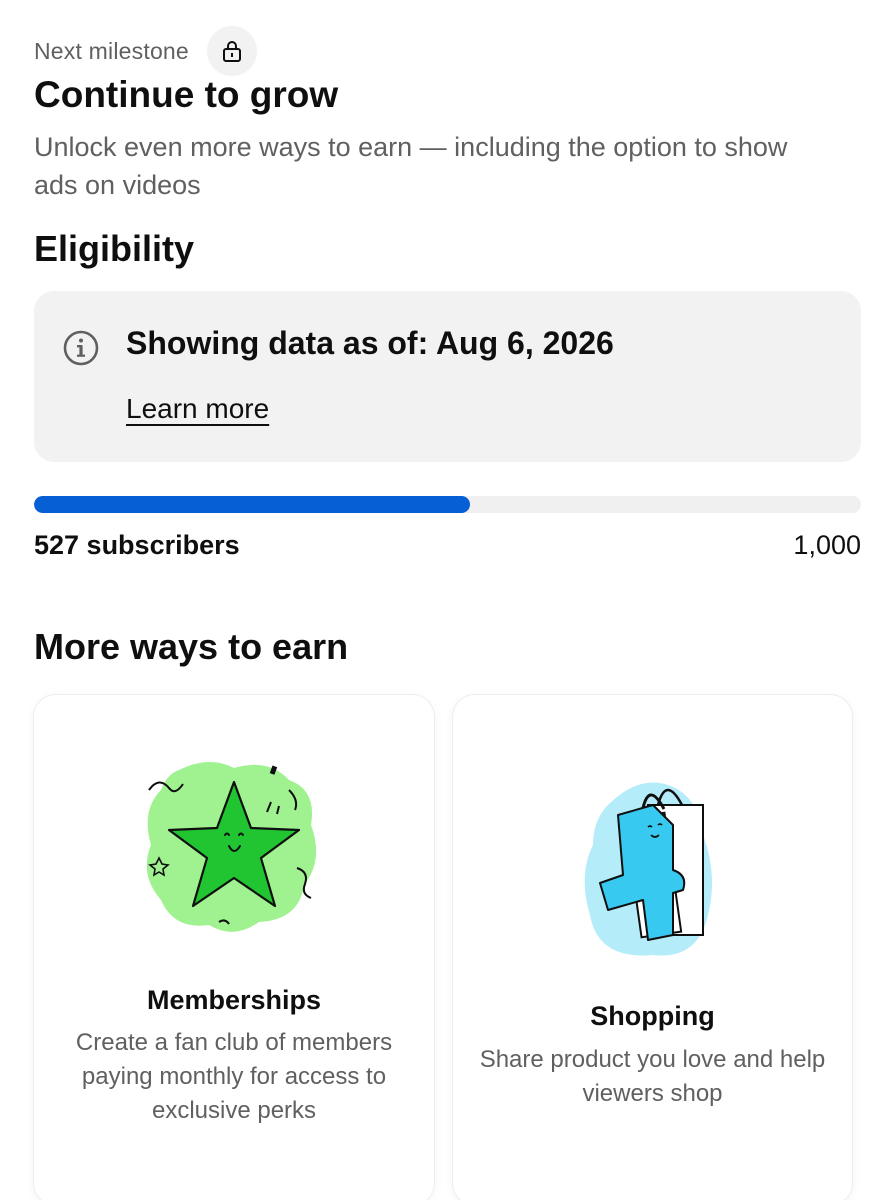  I want to click on more-ways-heading: More ways to earn, so click(191, 646).